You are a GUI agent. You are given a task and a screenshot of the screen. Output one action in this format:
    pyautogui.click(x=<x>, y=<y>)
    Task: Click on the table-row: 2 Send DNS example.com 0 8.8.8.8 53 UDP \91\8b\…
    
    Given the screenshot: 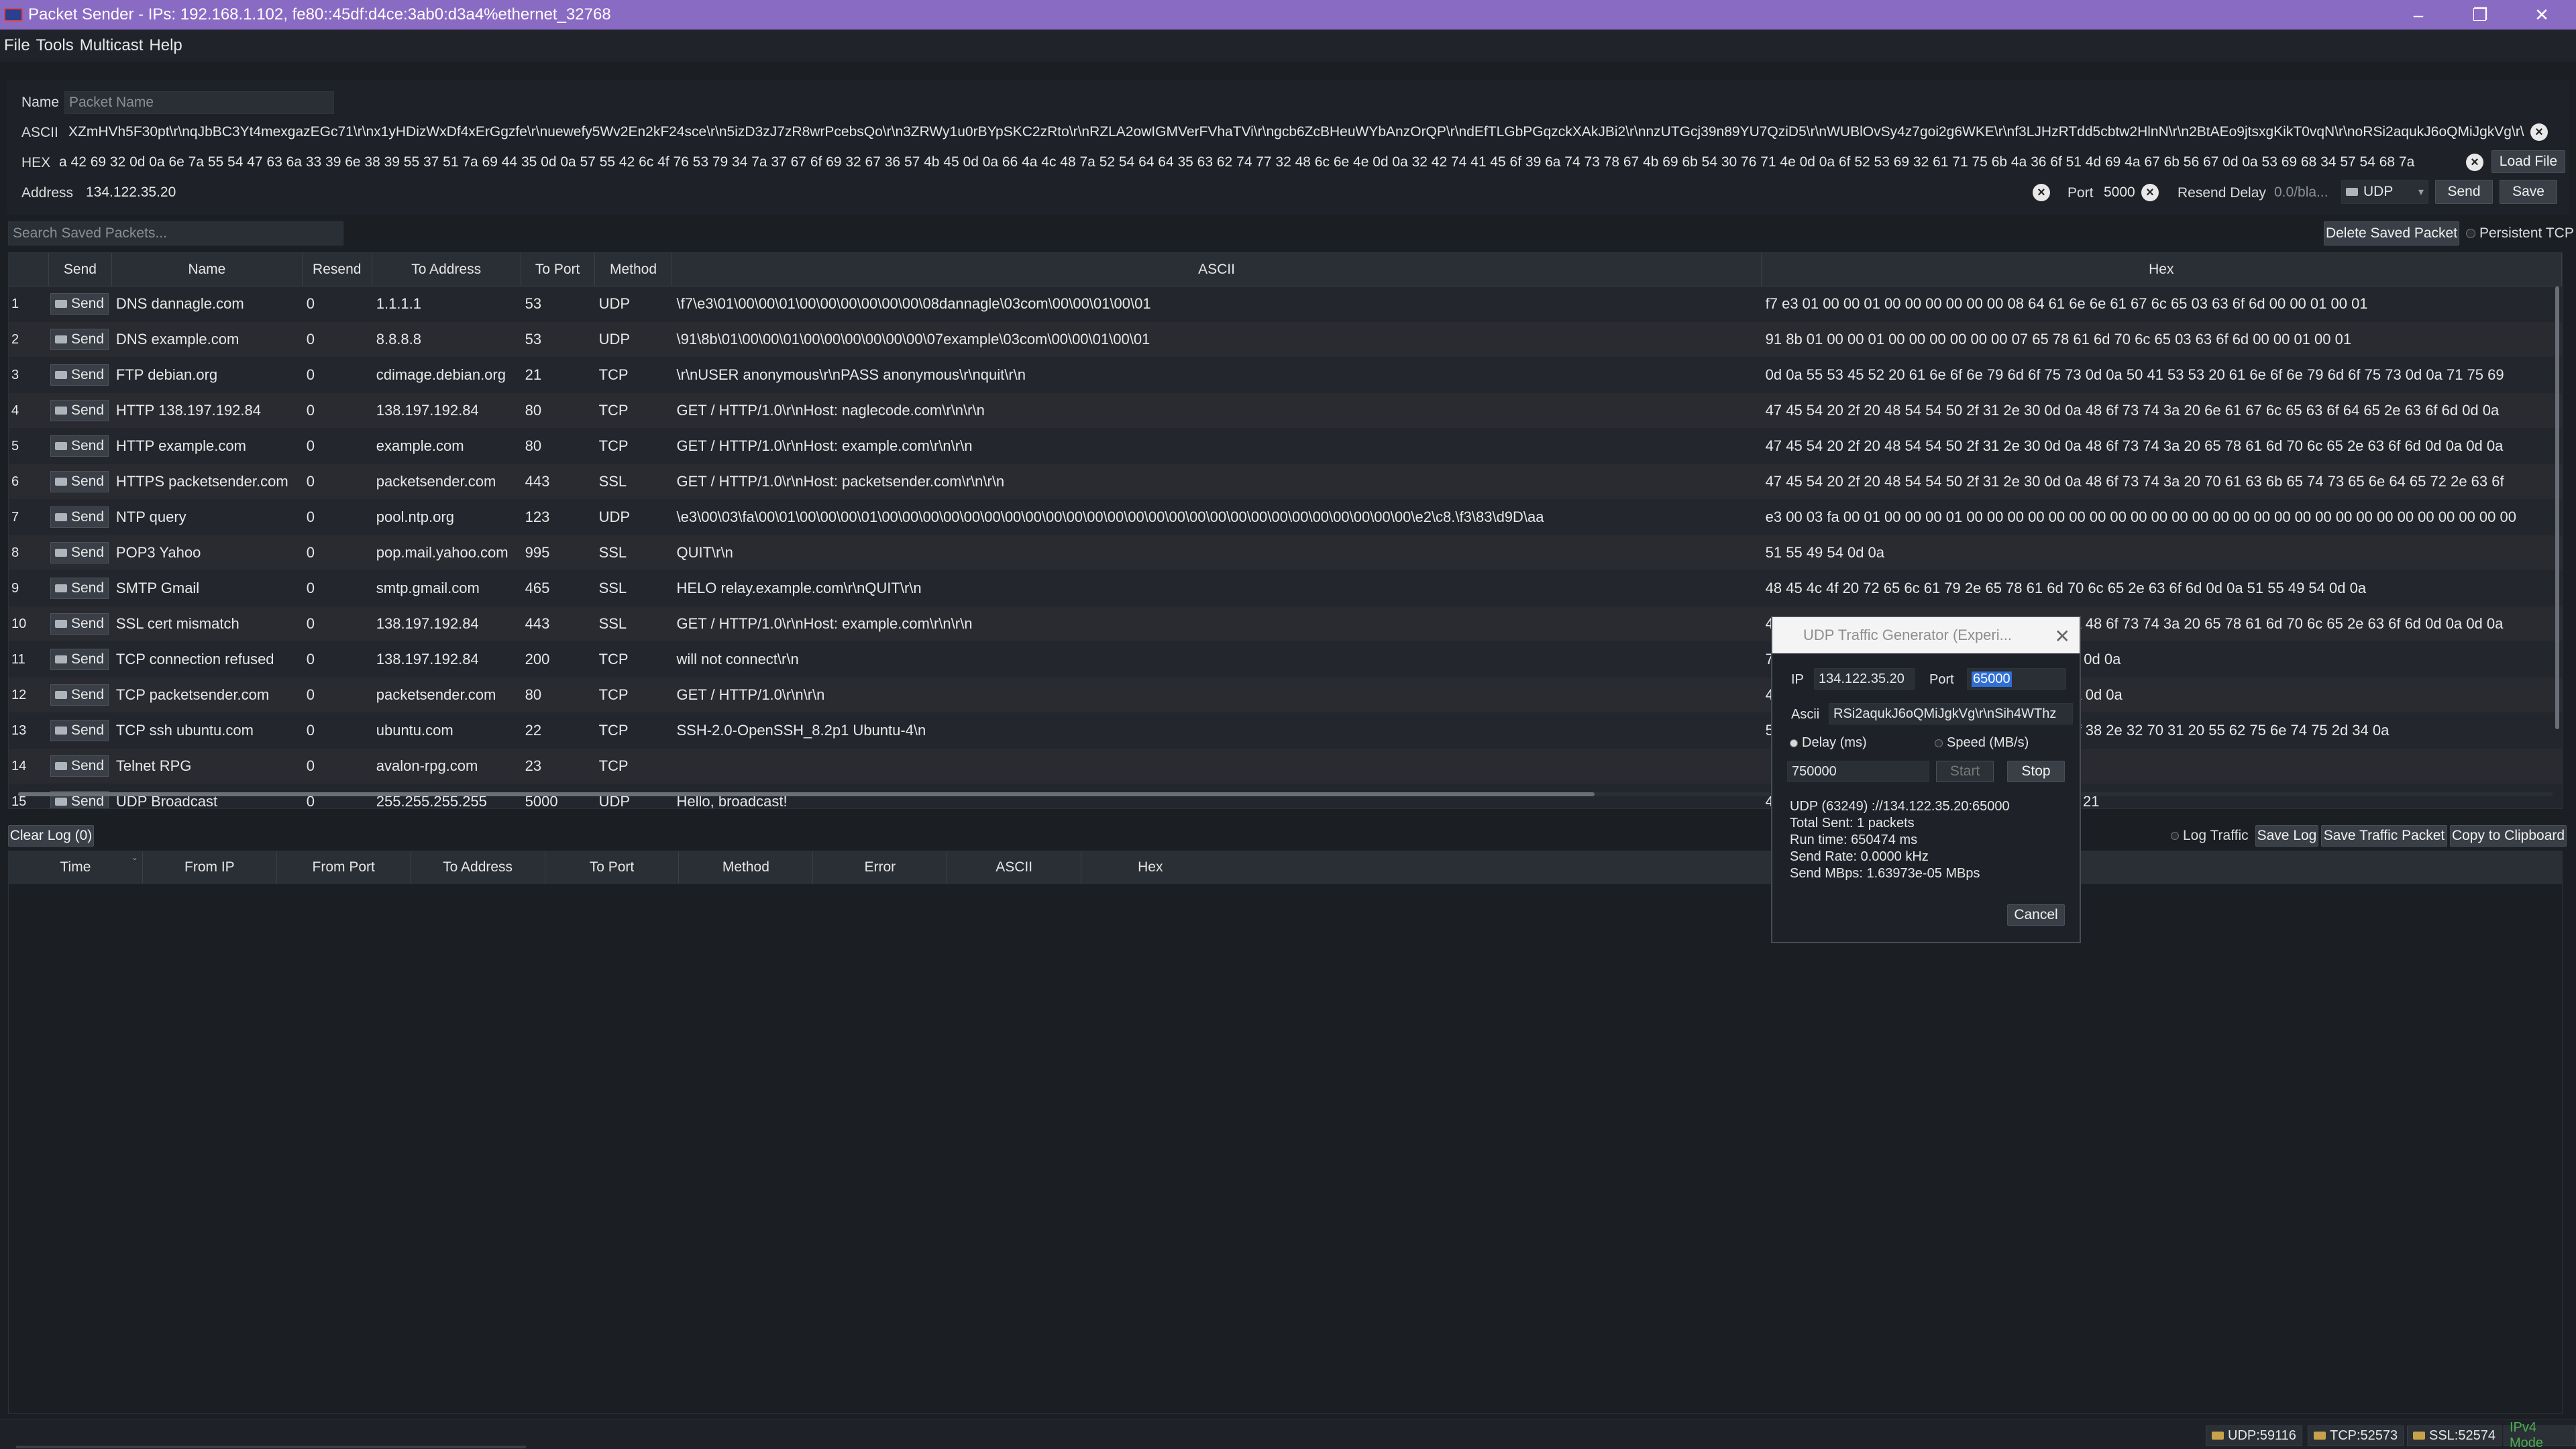 What is the action you would take?
    pyautogui.click(x=1285, y=340)
    